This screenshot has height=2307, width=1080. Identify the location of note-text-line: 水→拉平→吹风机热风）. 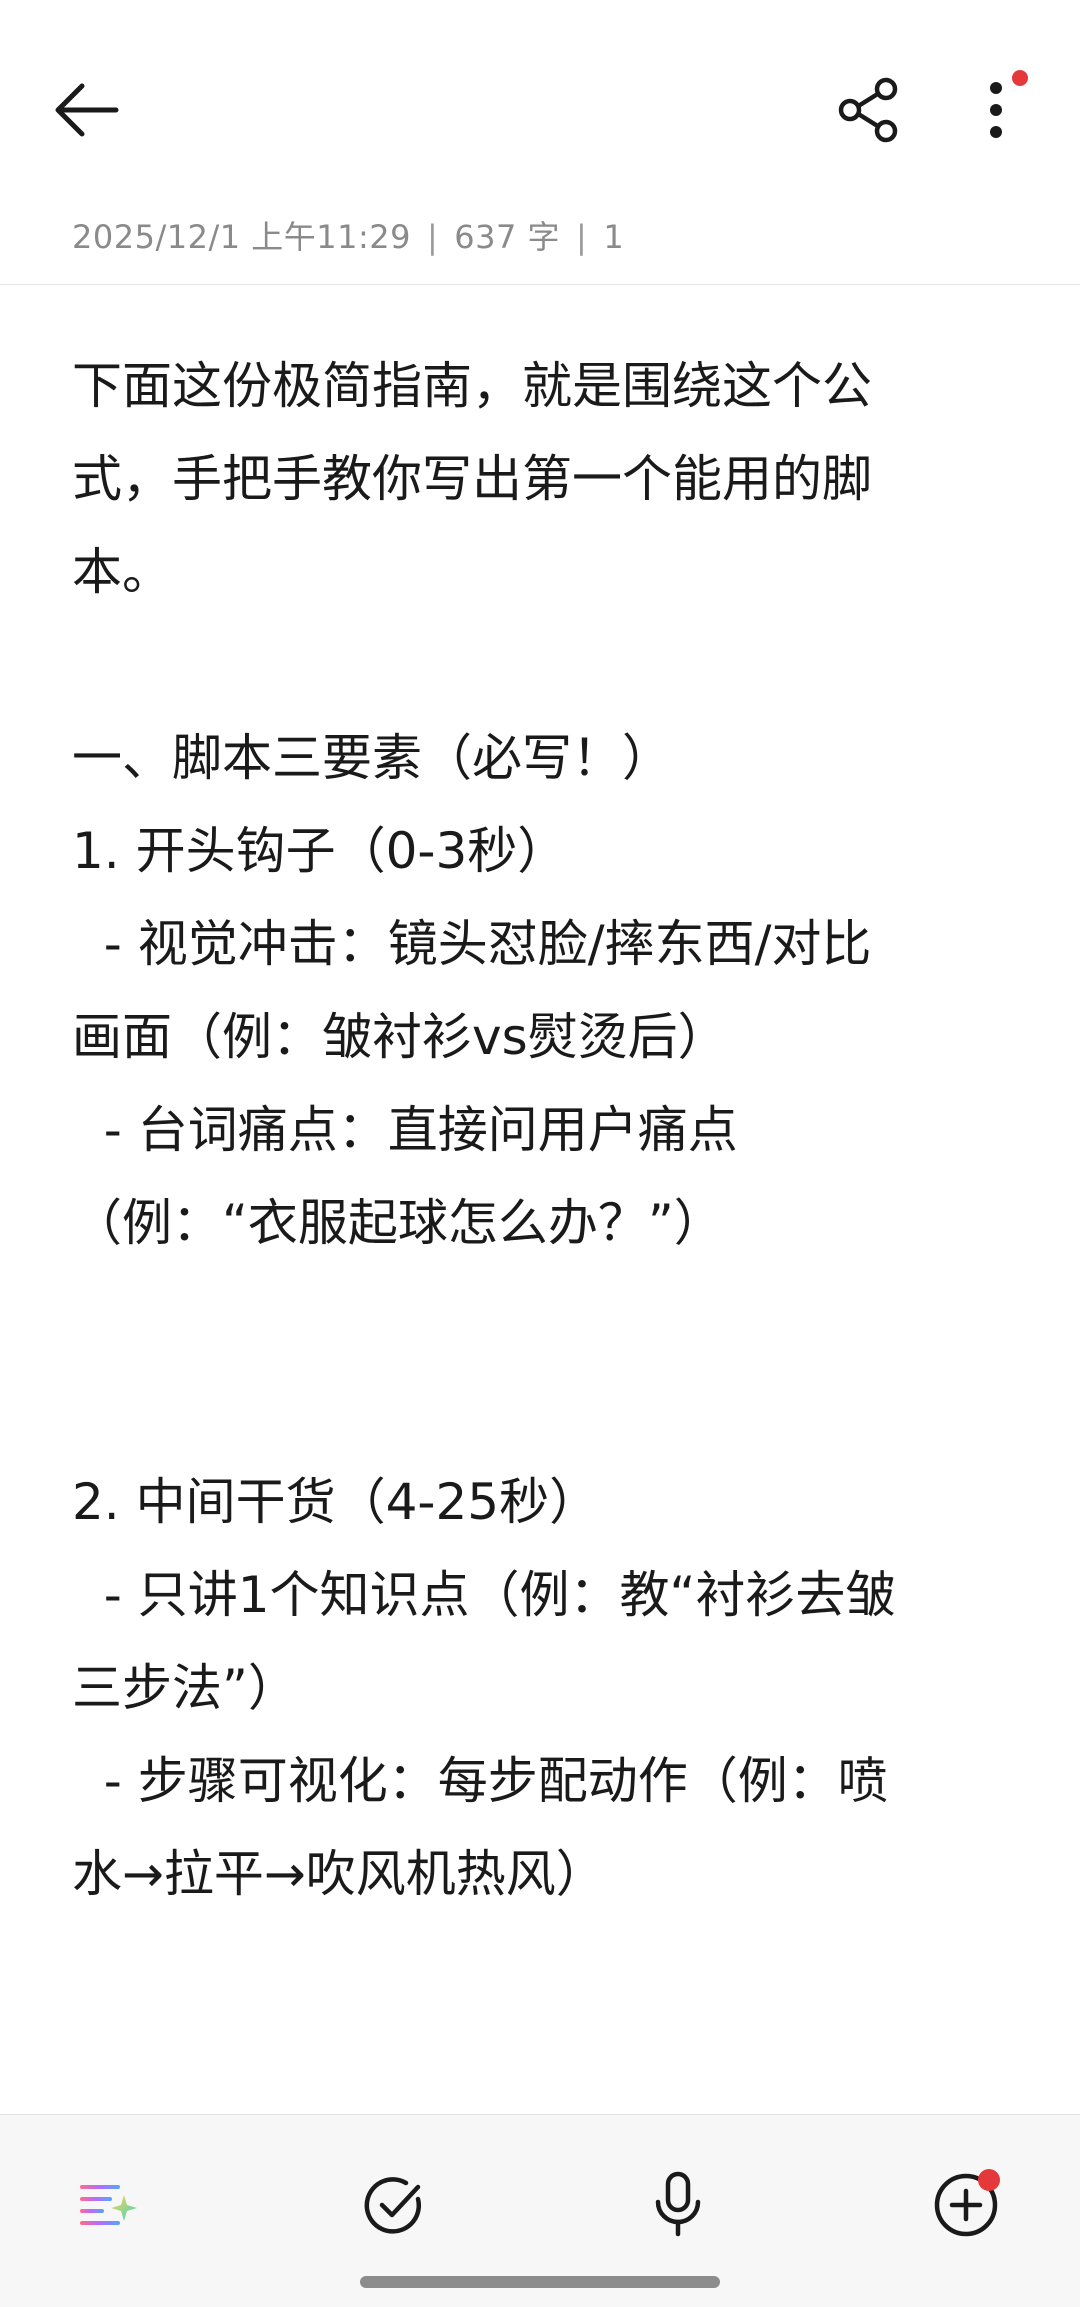
(339, 1874).